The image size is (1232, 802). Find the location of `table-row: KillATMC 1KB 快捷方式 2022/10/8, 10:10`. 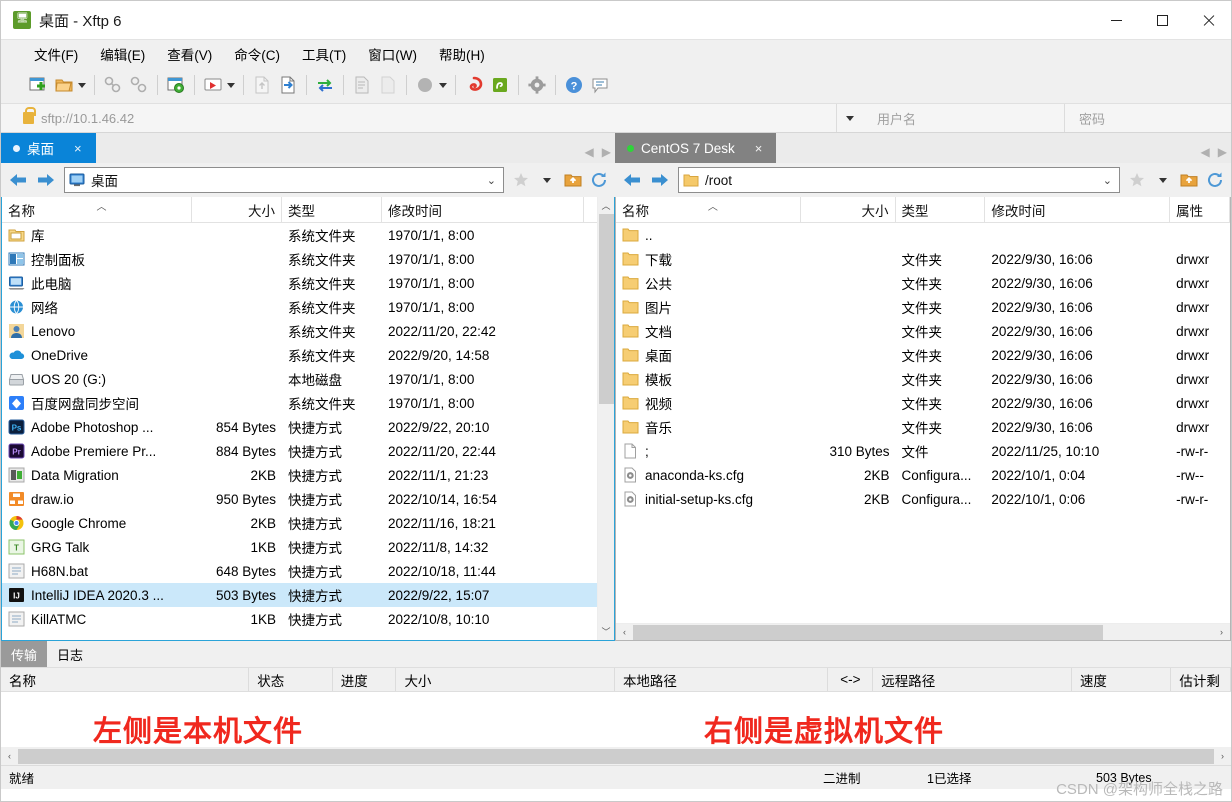

table-row: KillATMC 1KB 快捷方式 2022/10/8, 10:10 is located at coordinates (299, 619).